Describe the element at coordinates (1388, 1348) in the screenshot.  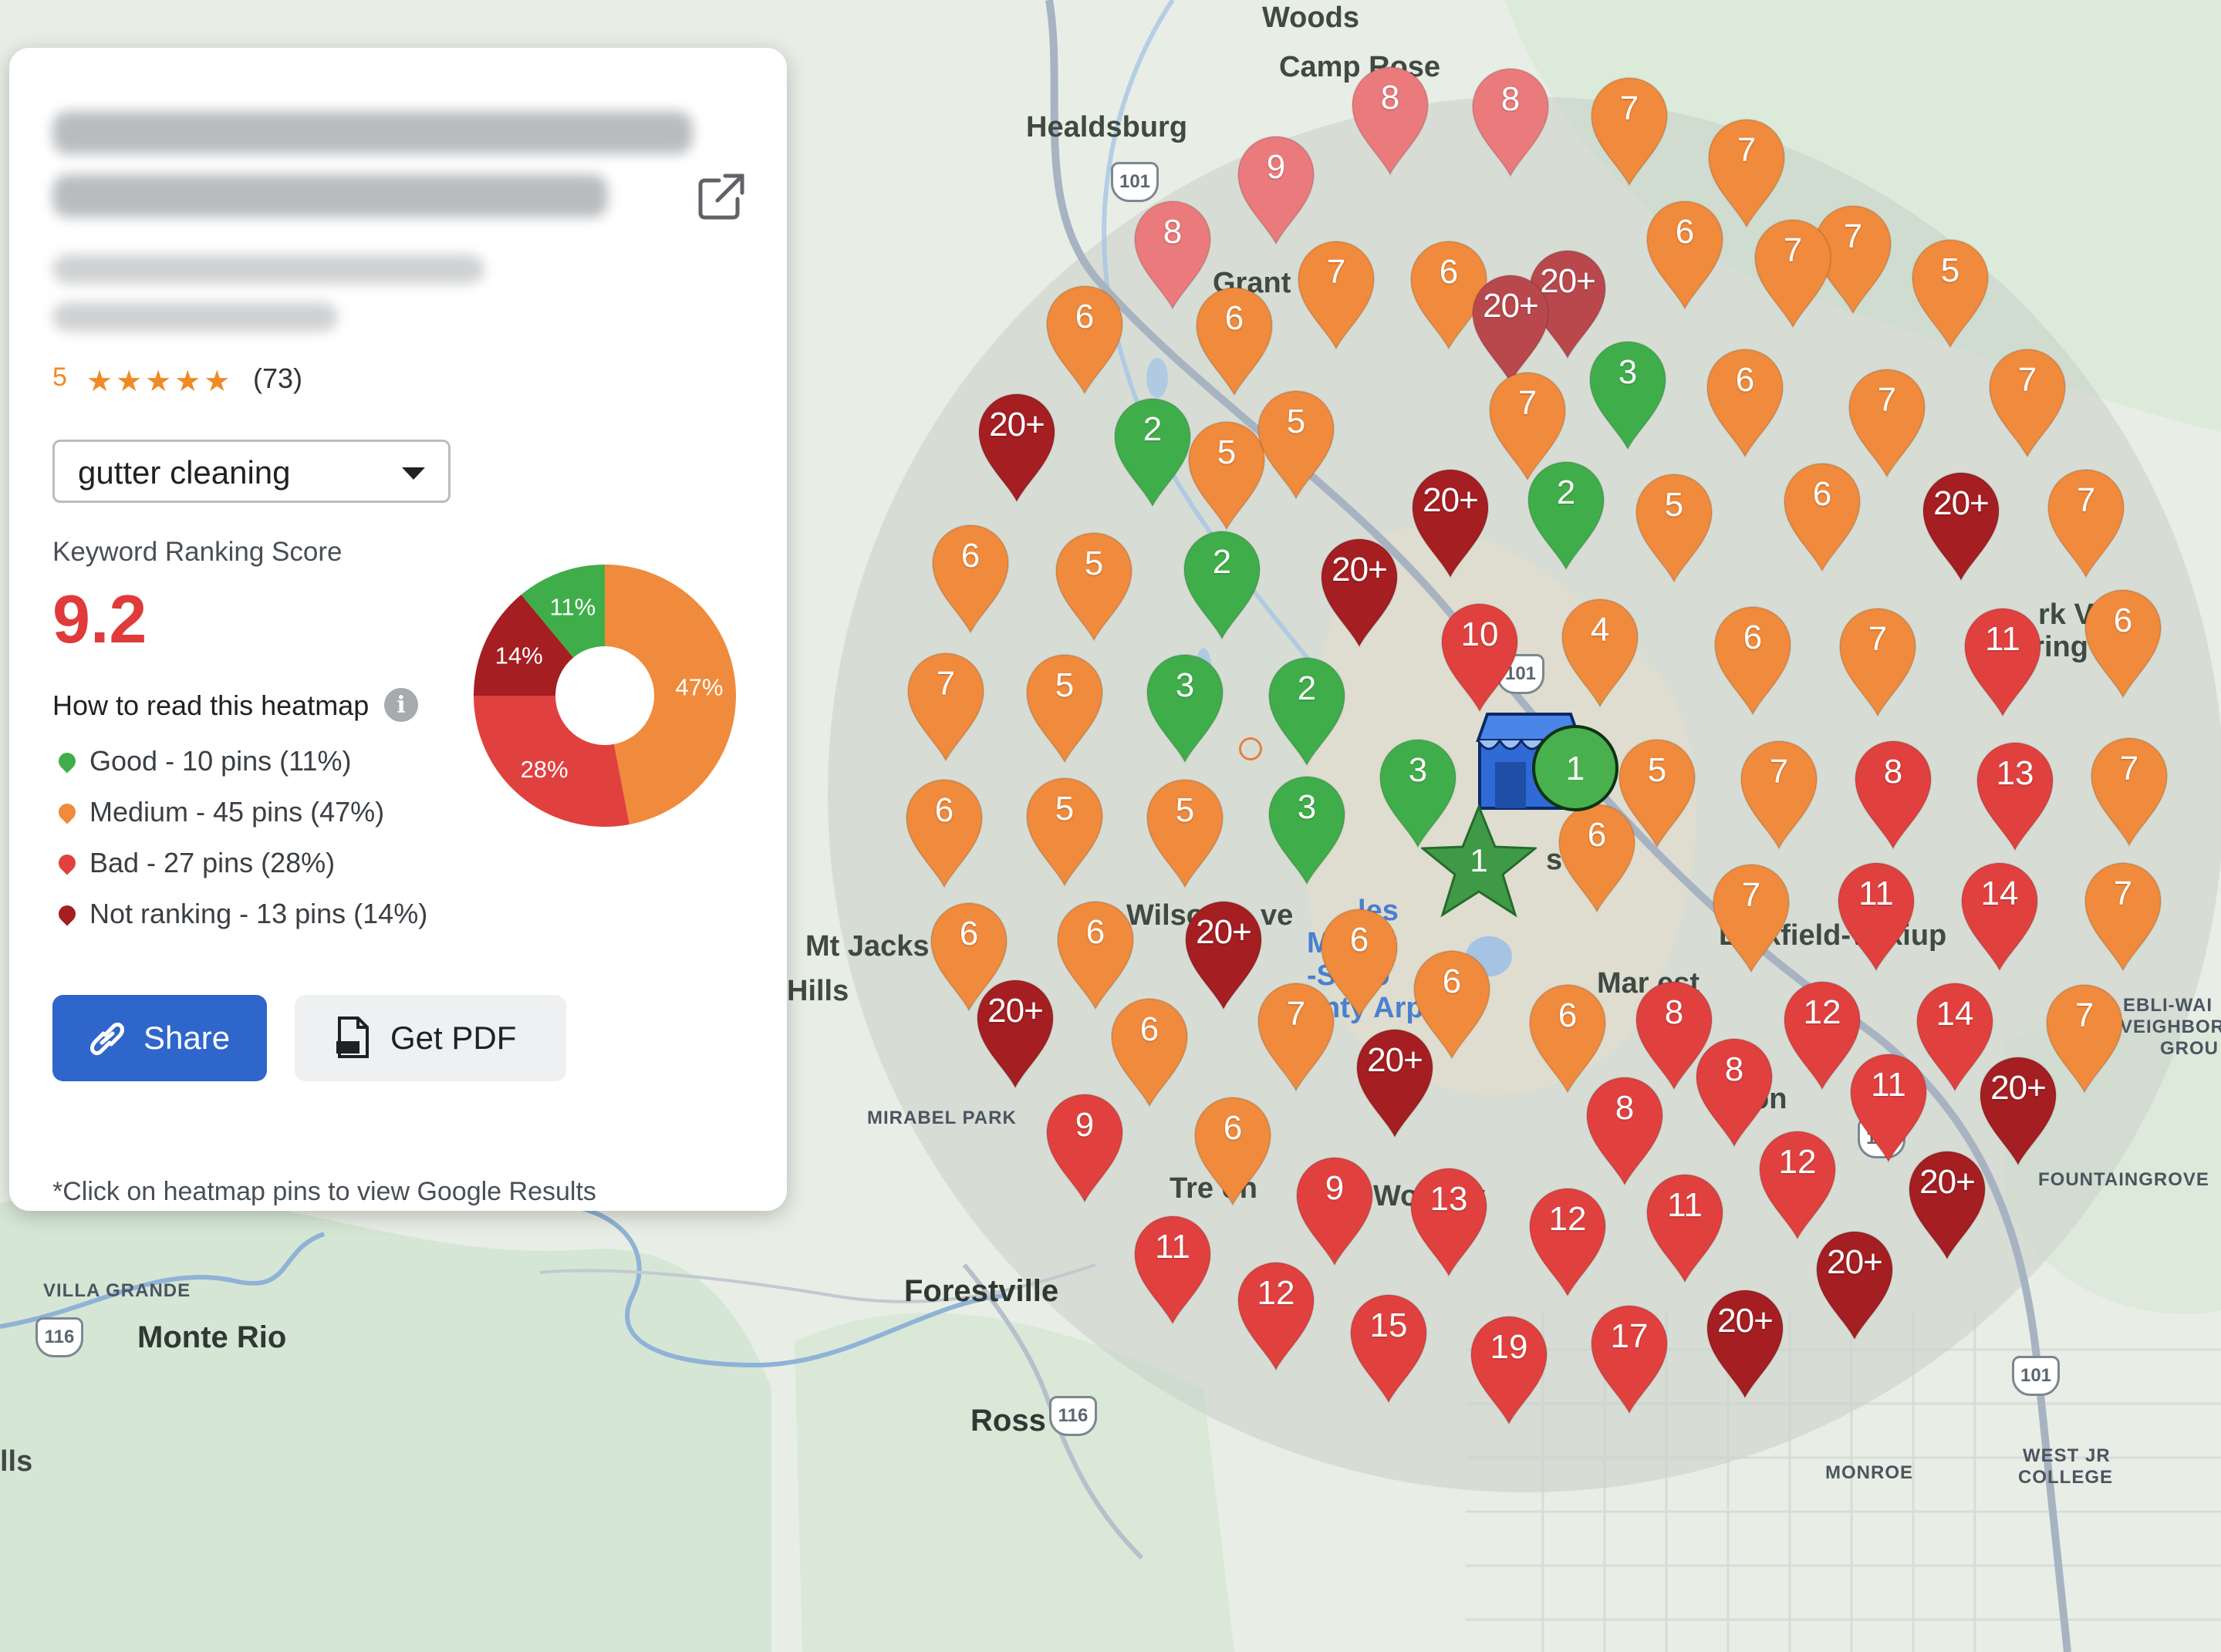
I see `heatmap-pin: 15` at that location.